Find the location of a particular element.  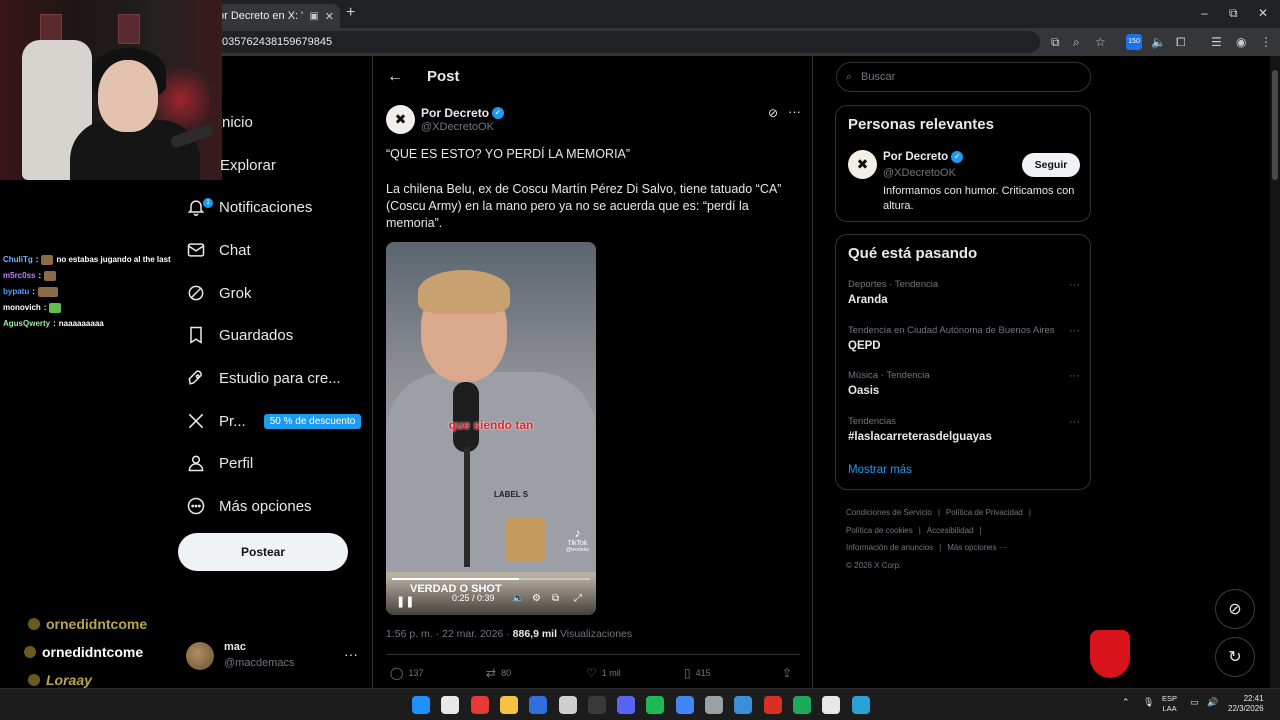

x-logo-icon is located at coordinates (196, 421).